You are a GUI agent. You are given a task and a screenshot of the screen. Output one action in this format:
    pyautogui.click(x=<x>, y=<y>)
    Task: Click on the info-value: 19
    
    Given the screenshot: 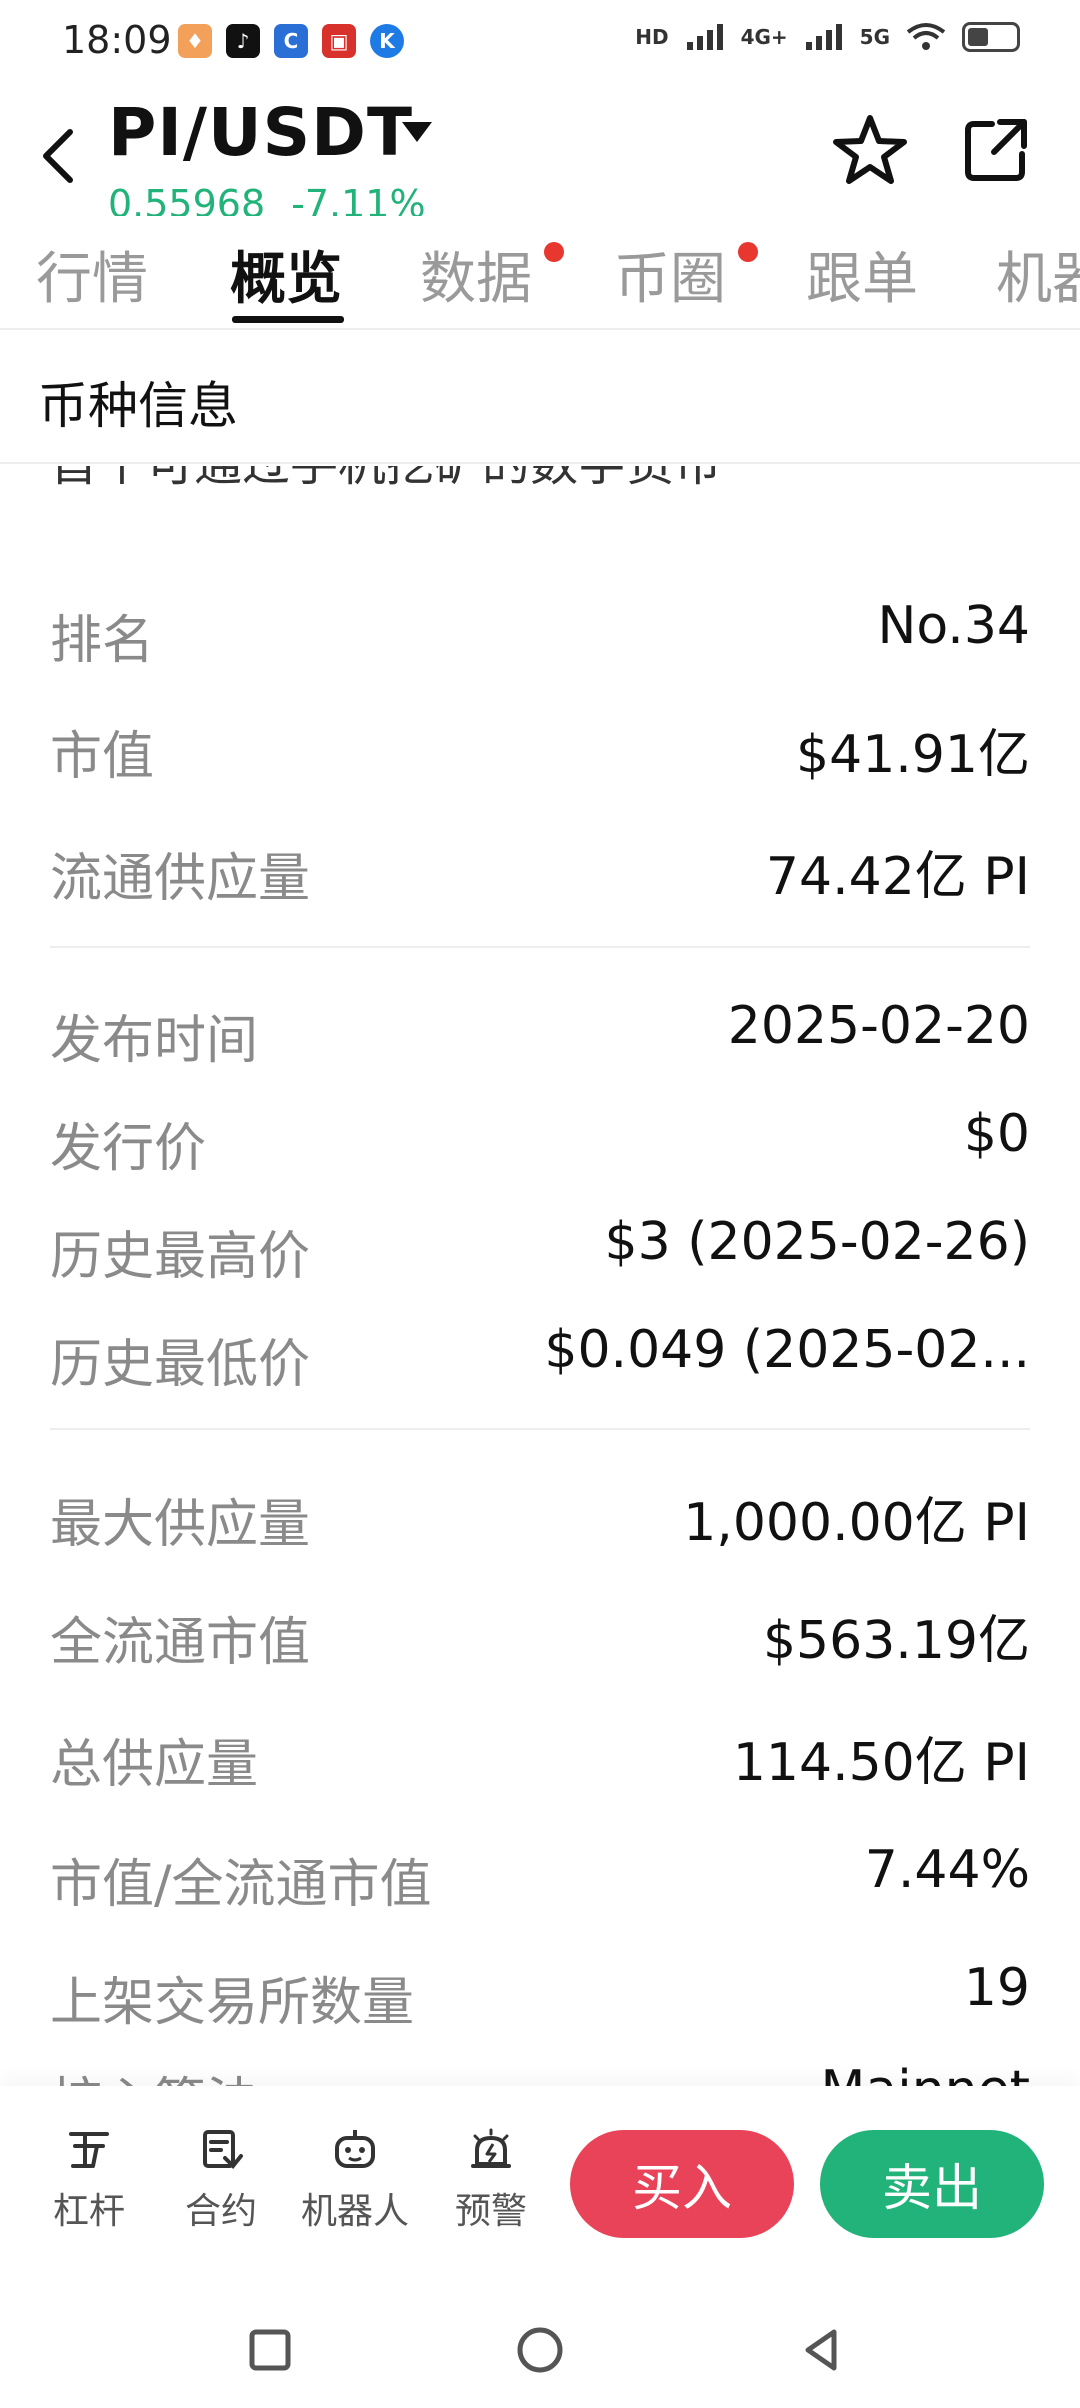 What is the action you would take?
    pyautogui.click(x=996, y=1988)
    